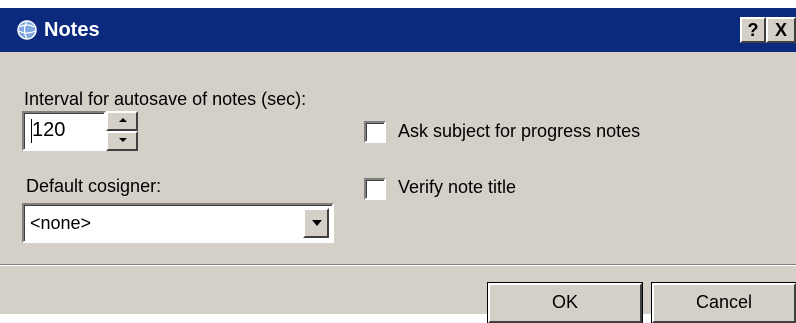 The image size is (796, 323). What do you see at coordinates (519, 131) in the screenshot?
I see `ask-subject-label: Ask subject for progress notes` at bounding box center [519, 131].